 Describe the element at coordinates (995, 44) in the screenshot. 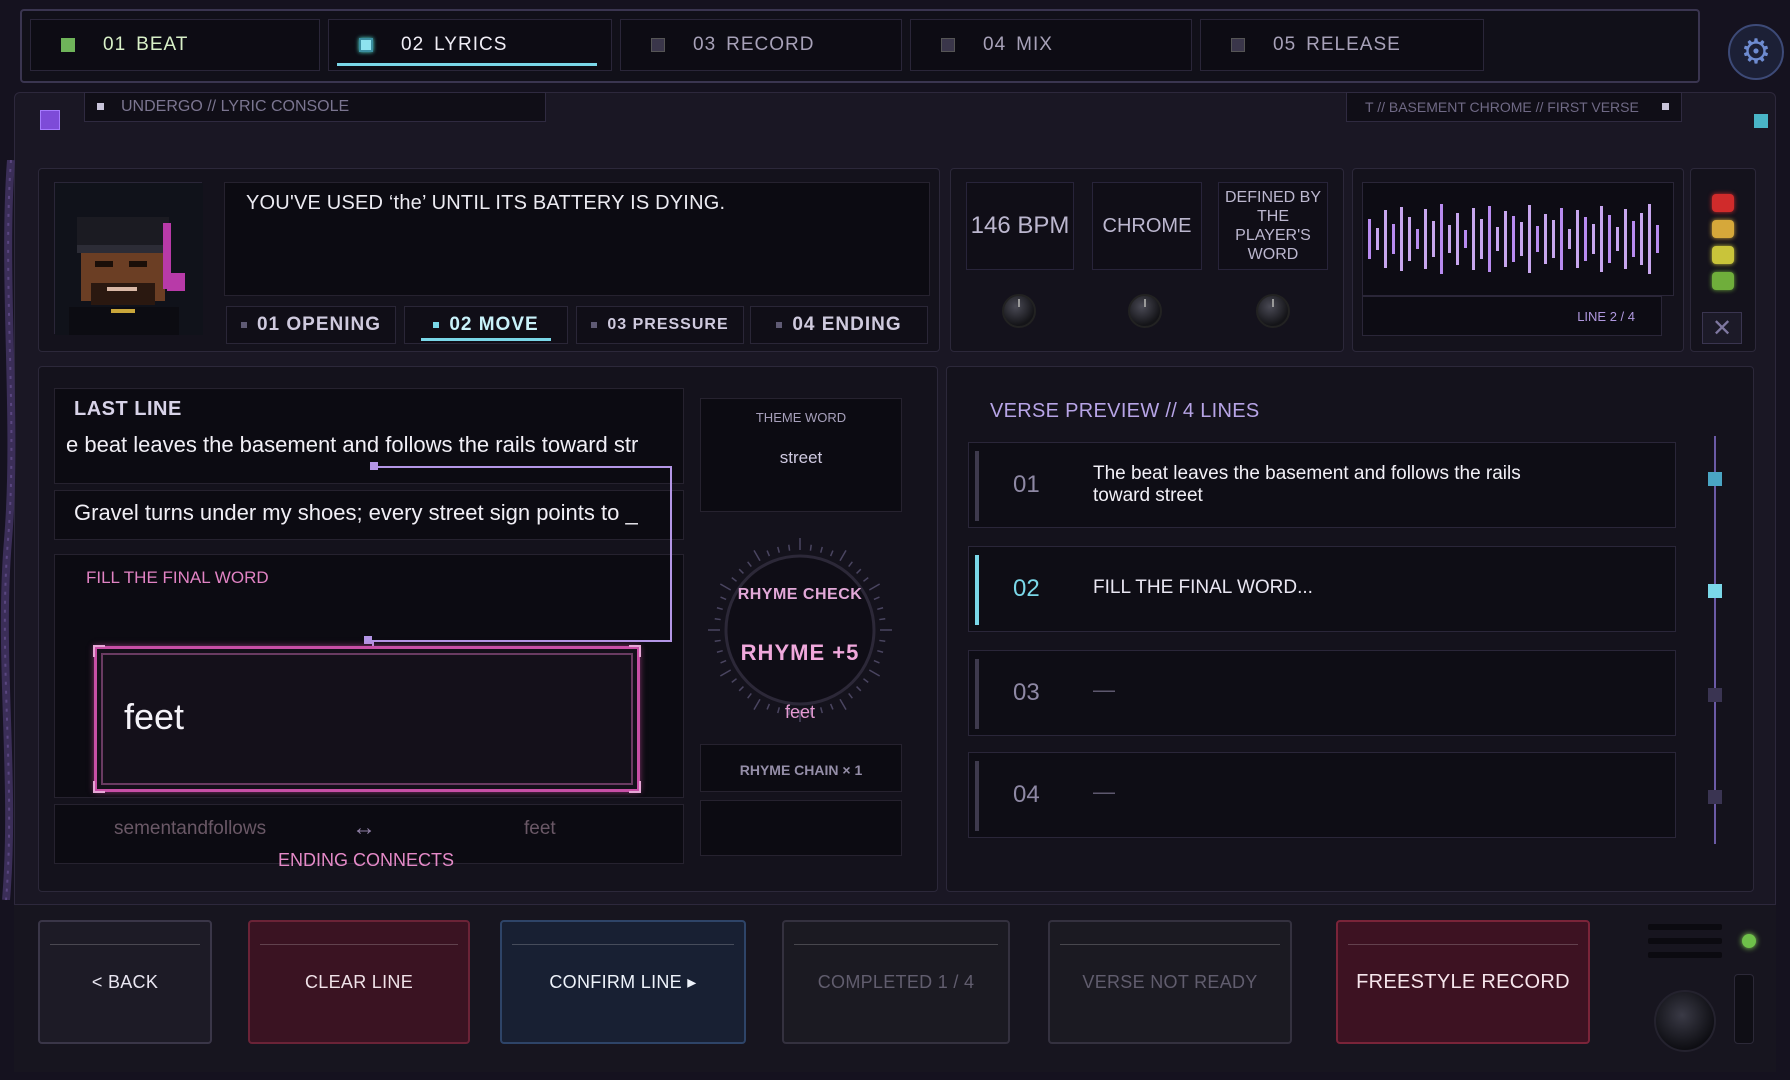

I see `tab-number: 04` at that location.